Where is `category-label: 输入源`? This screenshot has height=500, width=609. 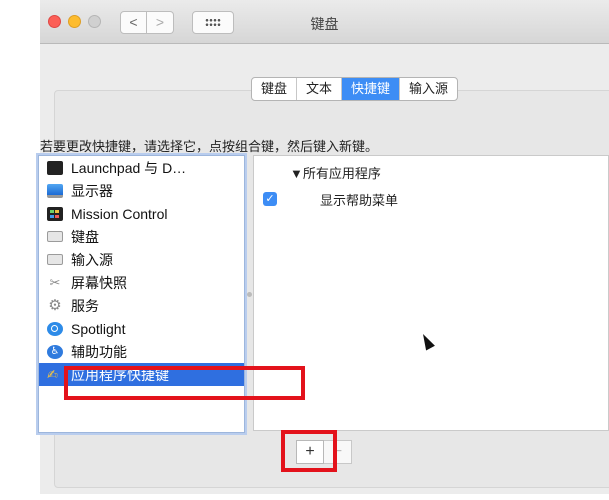 category-label: 输入源 is located at coordinates (92, 259).